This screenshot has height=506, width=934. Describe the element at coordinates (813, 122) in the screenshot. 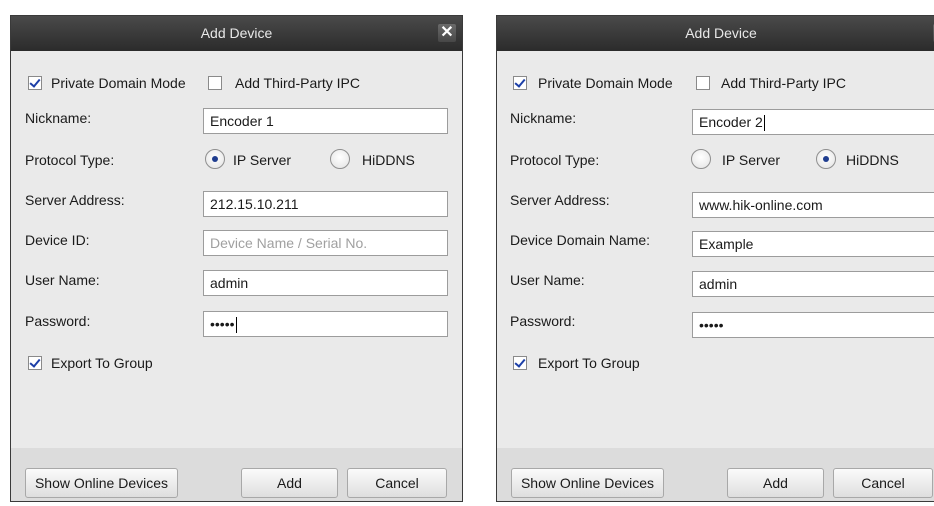

I see `nickname-input: Encoder 2` at that location.